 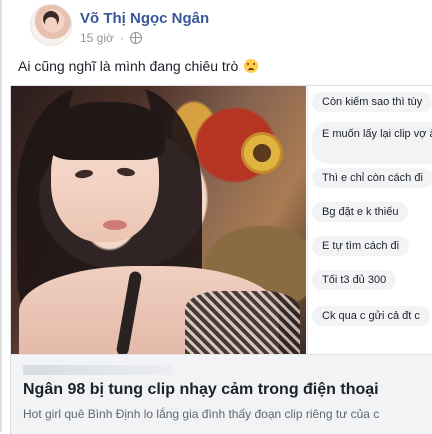 What do you see at coordinates (51, 25) in the screenshot?
I see `avatar` at bounding box center [51, 25].